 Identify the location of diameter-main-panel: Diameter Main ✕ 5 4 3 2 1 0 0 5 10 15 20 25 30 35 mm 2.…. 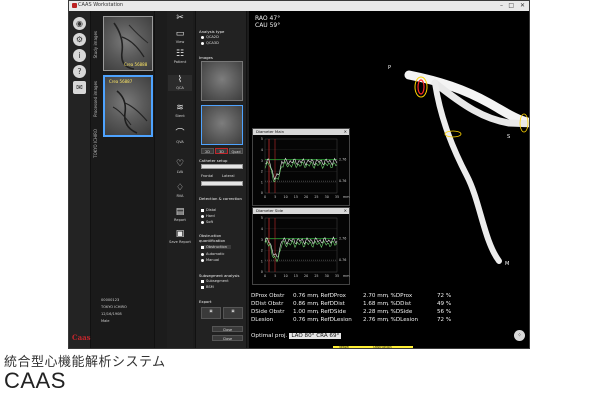
(301, 167).